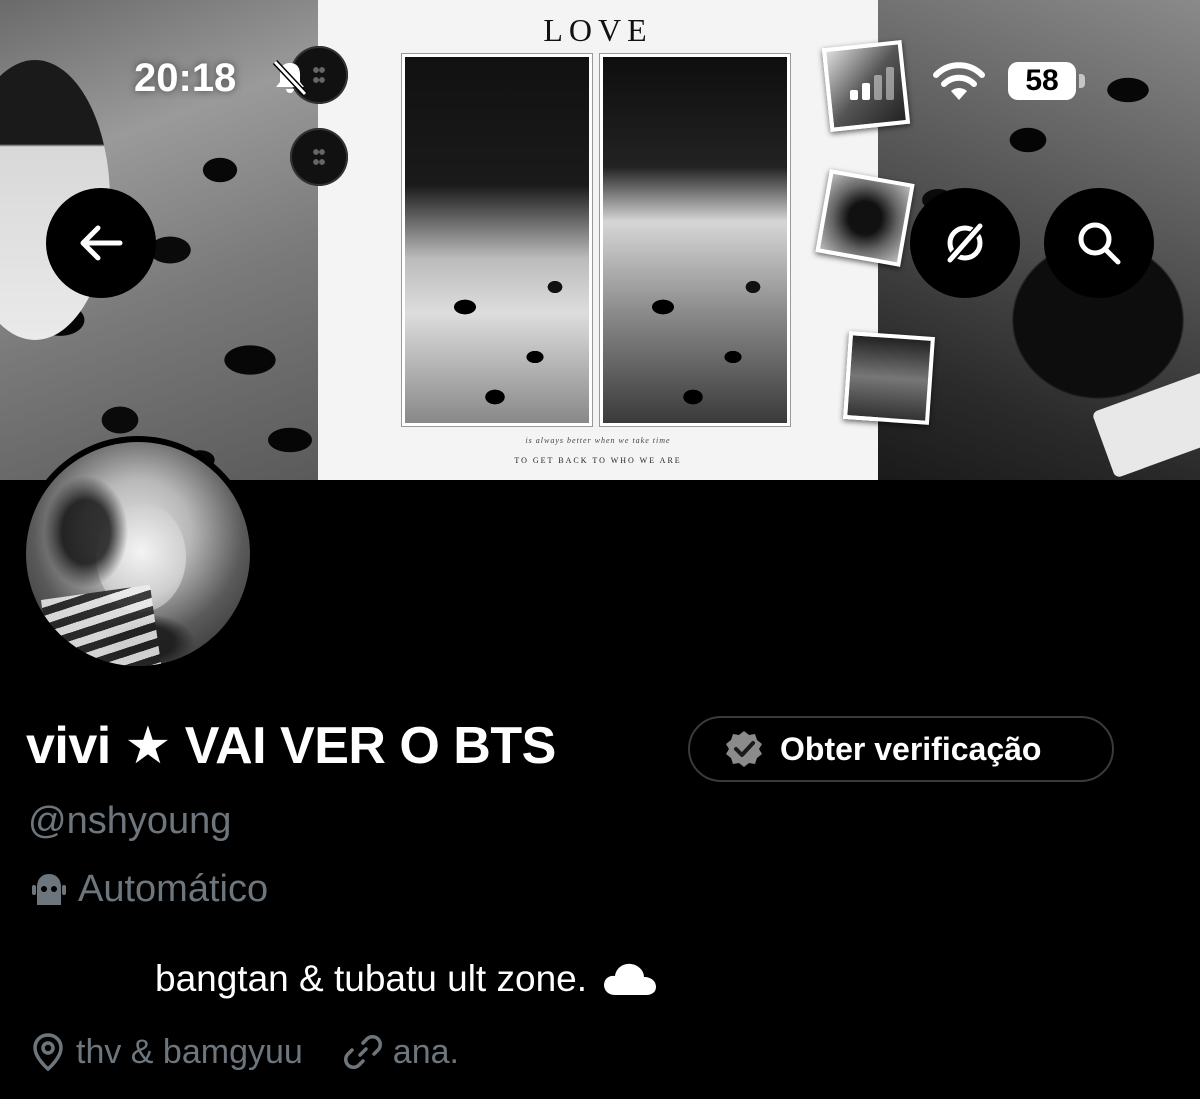 The width and height of the screenshot is (1200, 1099). What do you see at coordinates (291, 746) in the screenshot?
I see `display-name: vivi ★ VAI VER O BTS` at bounding box center [291, 746].